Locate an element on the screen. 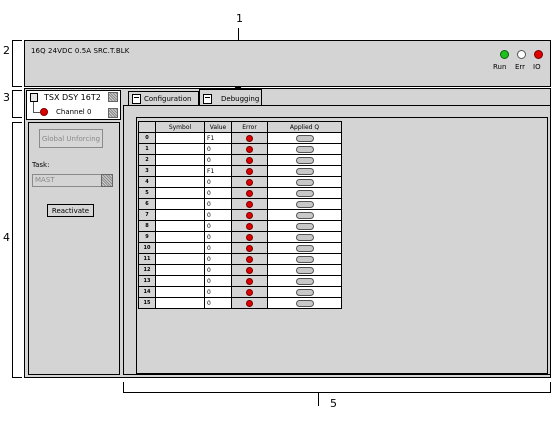 This screenshot has width=552, height=440. callout-1: 1 is located at coordinates (239, 18).